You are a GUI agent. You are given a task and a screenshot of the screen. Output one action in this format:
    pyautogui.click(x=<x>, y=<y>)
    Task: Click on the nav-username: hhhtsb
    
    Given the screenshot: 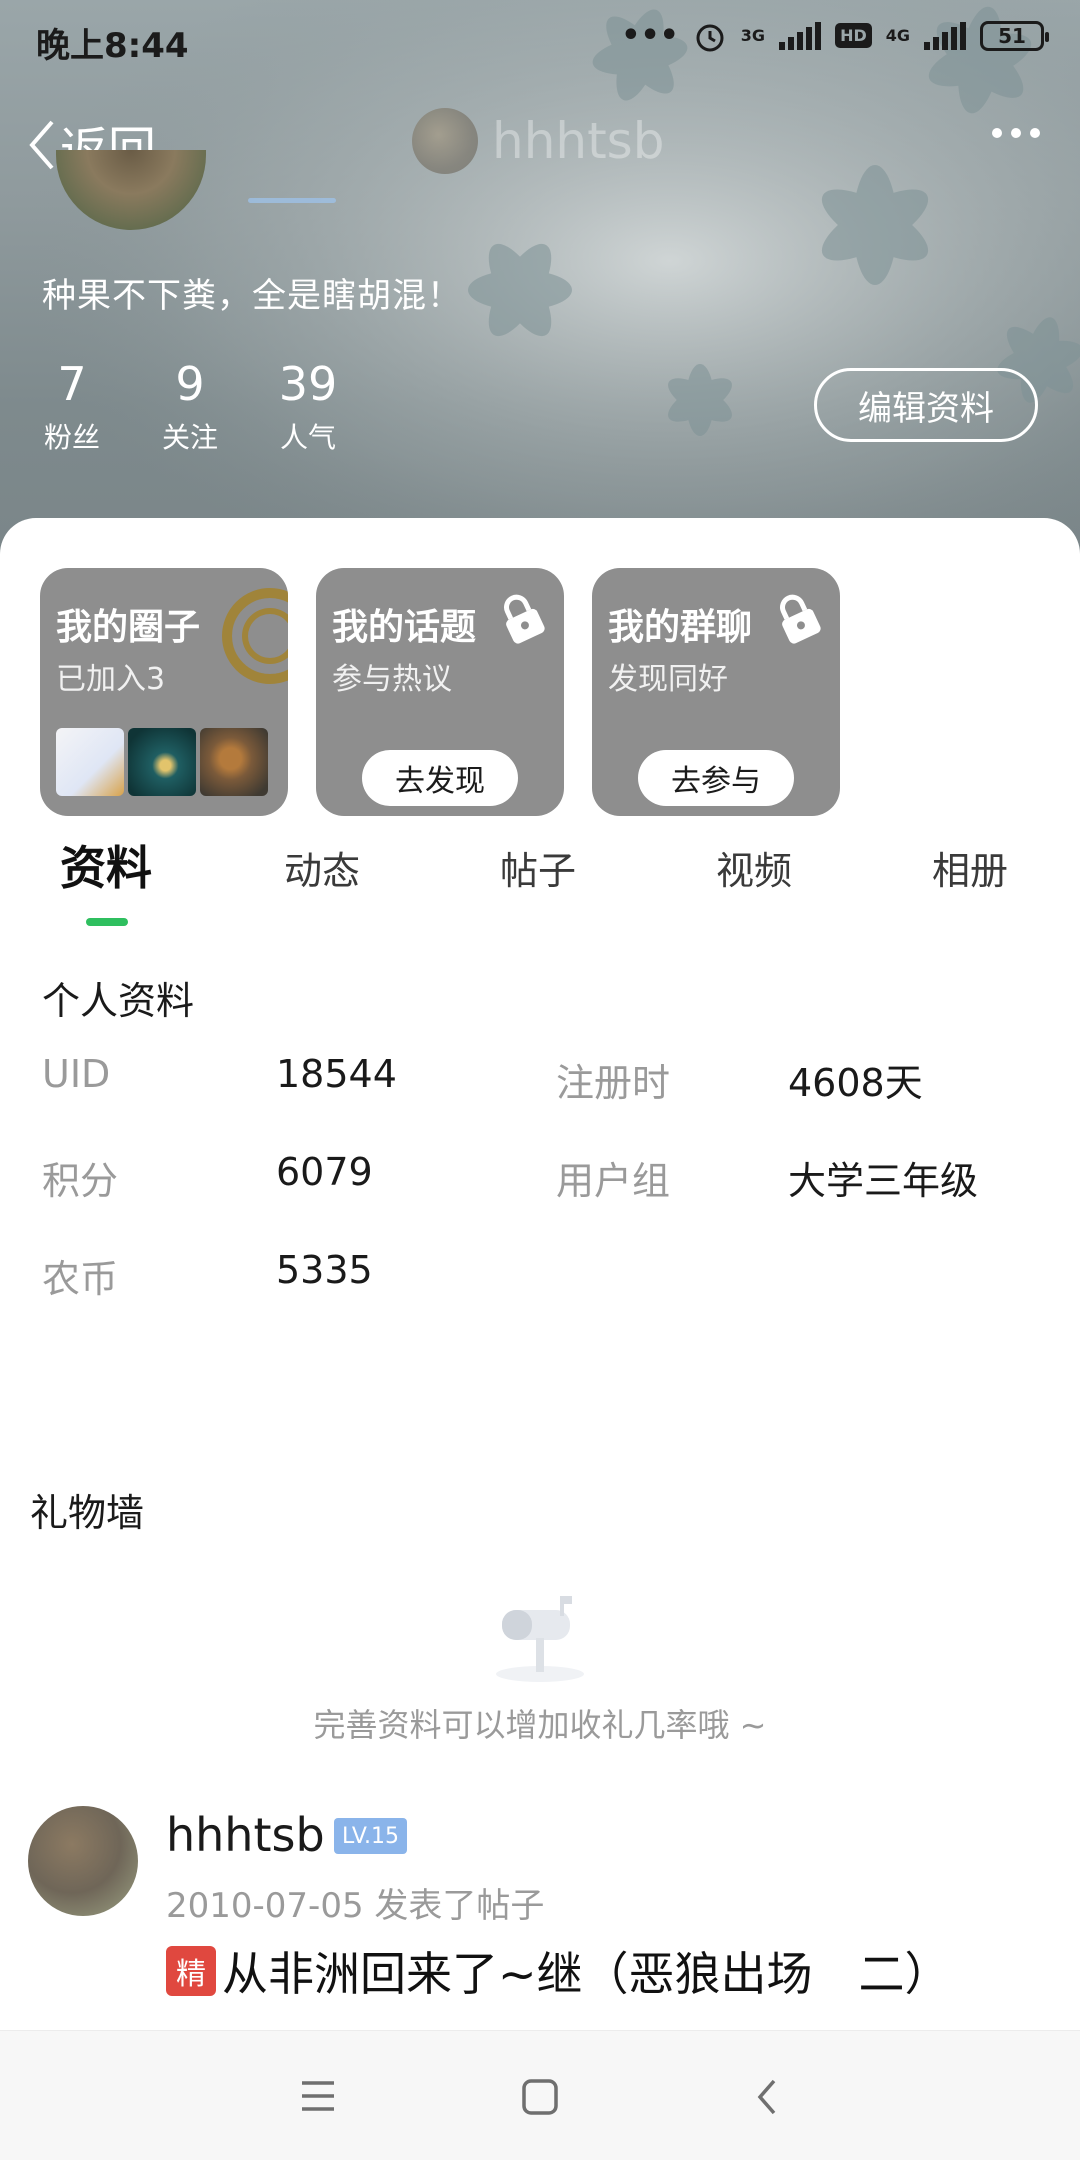 What is the action you would take?
    pyautogui.click(x=578, y=141)
    